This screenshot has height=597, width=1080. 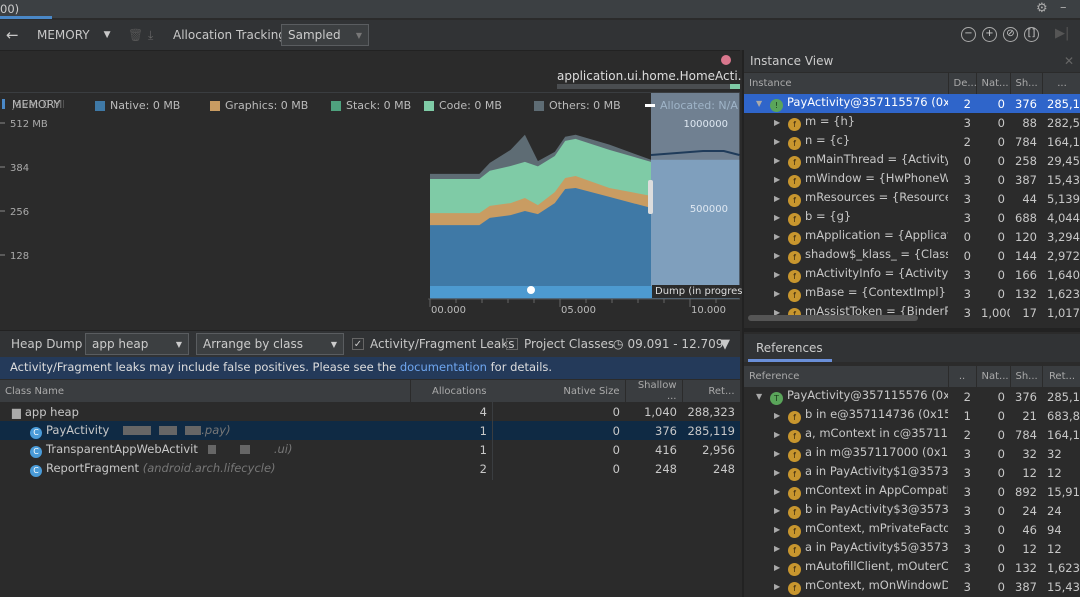 What do you see at coordinates (968, 34) in the screenshot?
I see `zoom-out-icon: −` at bounding box center [968, 34].